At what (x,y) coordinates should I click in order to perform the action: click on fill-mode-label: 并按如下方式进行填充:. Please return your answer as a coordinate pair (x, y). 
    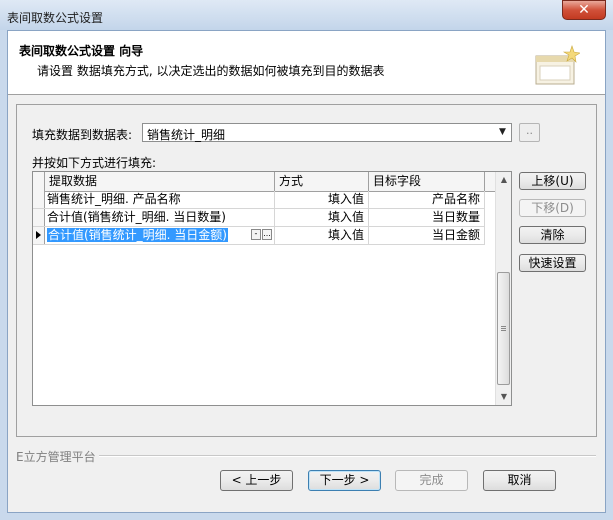
    Looking at the image, I should click on (94, 163).